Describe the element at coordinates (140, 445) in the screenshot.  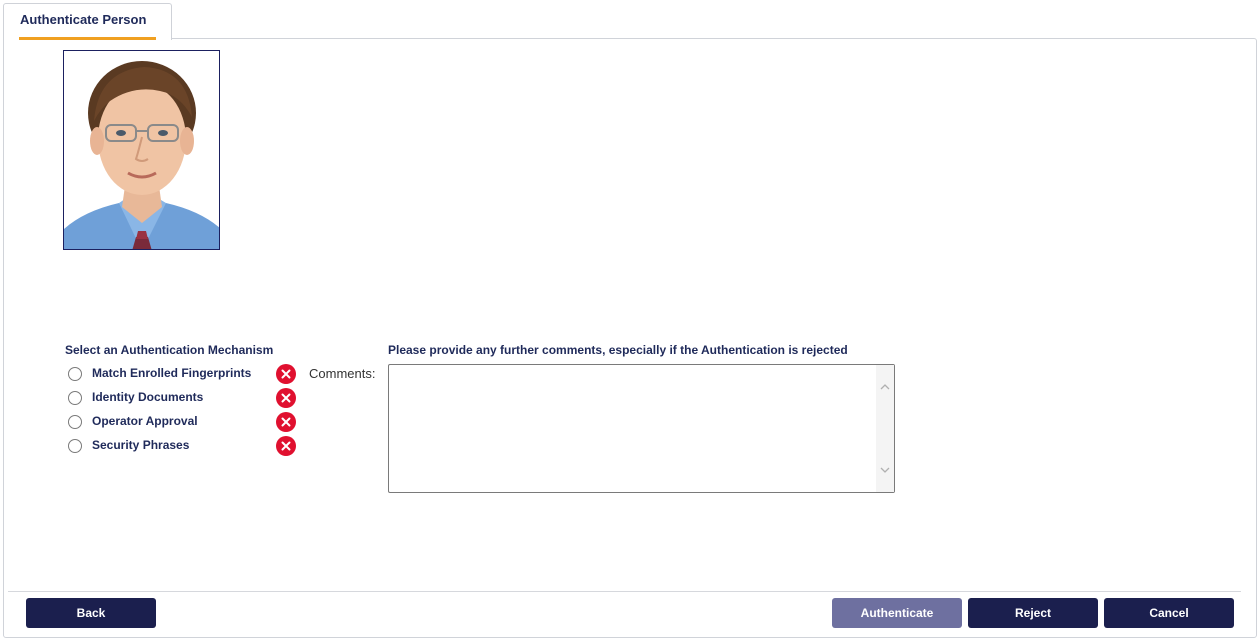
I see `mechanism-option-label: Security Phrases` at that location.